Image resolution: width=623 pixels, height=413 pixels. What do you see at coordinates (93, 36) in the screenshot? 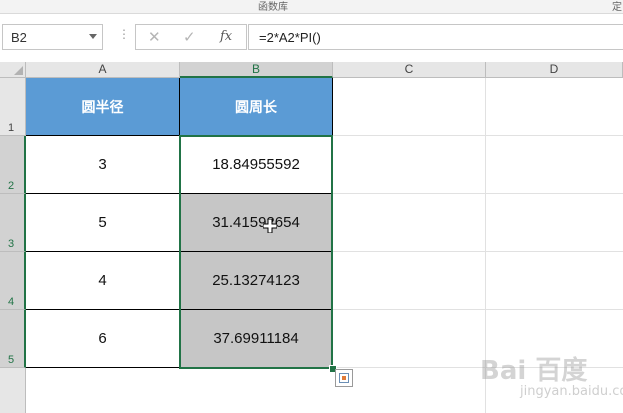
I see `chevron-down-icon` at bounding box center [93, 36].